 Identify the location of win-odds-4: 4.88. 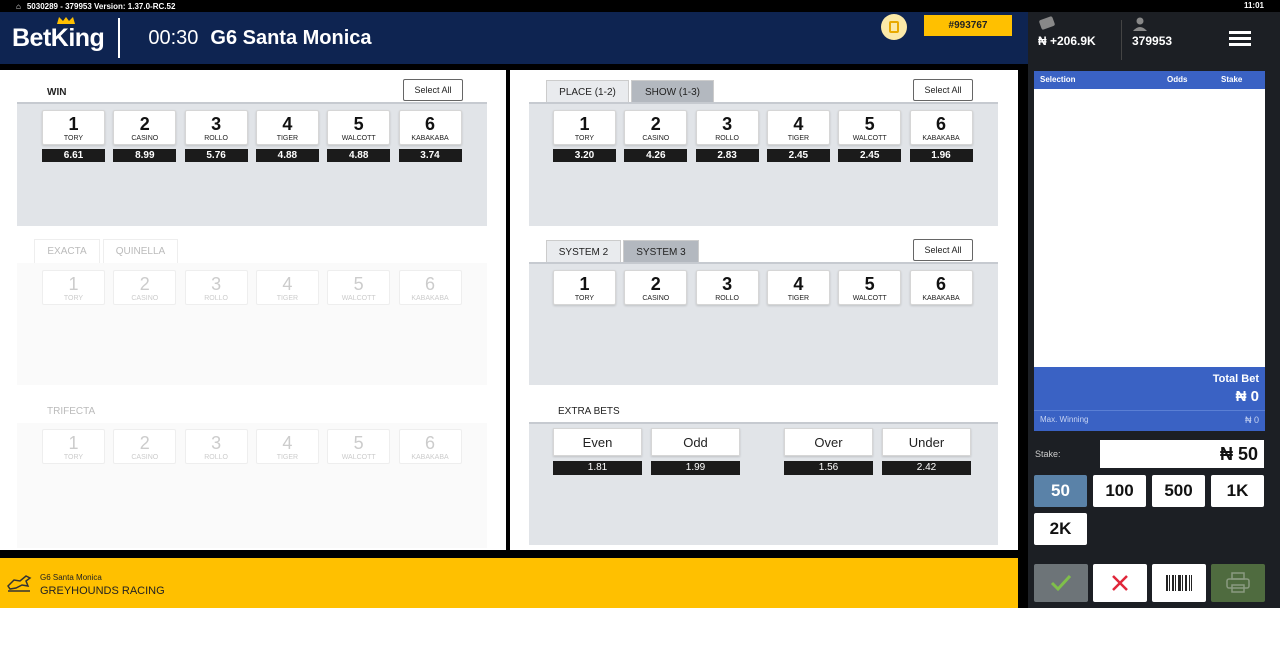
(287, 155).